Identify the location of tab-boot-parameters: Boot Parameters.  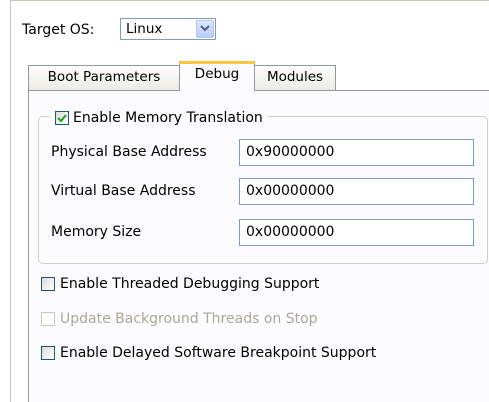
(104, 77).